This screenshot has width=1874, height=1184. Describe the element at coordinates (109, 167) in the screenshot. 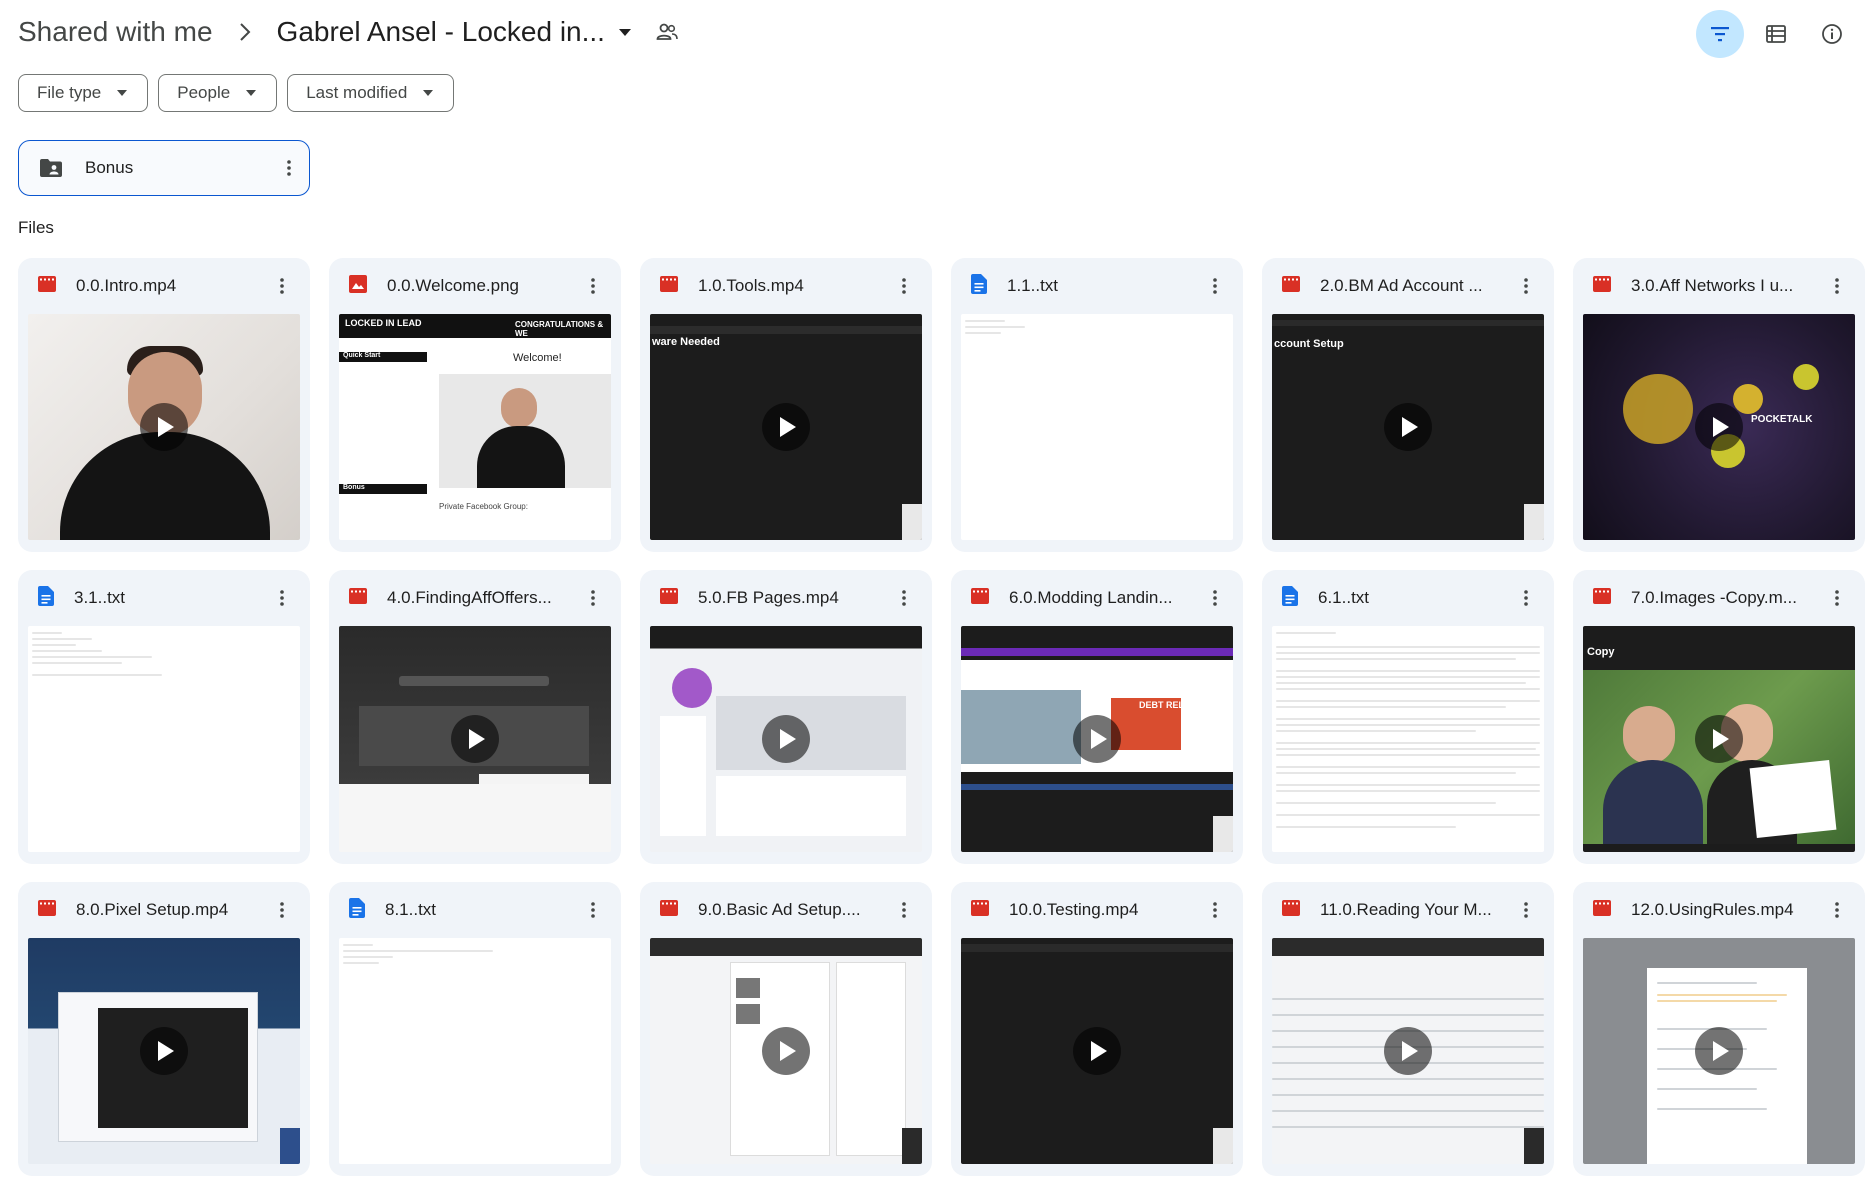

I see `folder-name: Bonus` at that location.